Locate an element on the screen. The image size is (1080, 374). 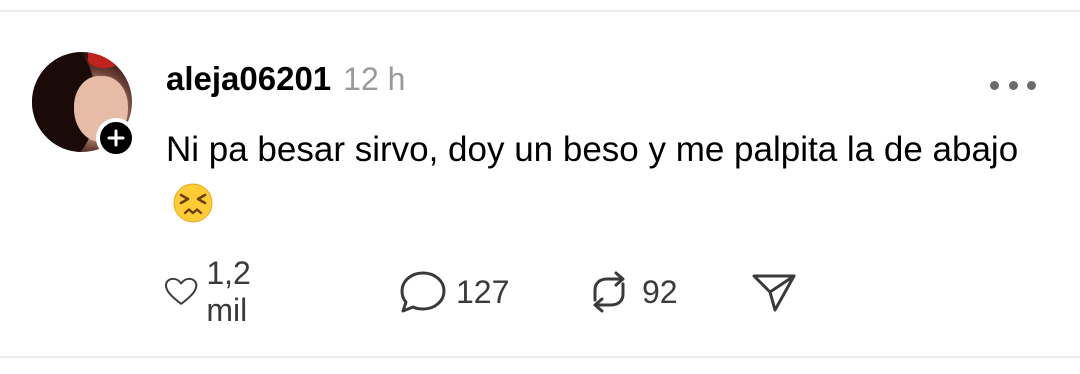
speech-bubble-icon is located at coordinates (423, 292).